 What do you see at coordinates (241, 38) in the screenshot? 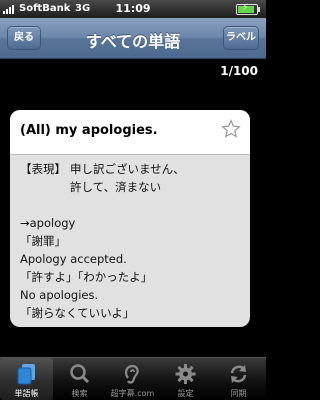
I see `label-button: ラベル` at bounding box center [241, 38].